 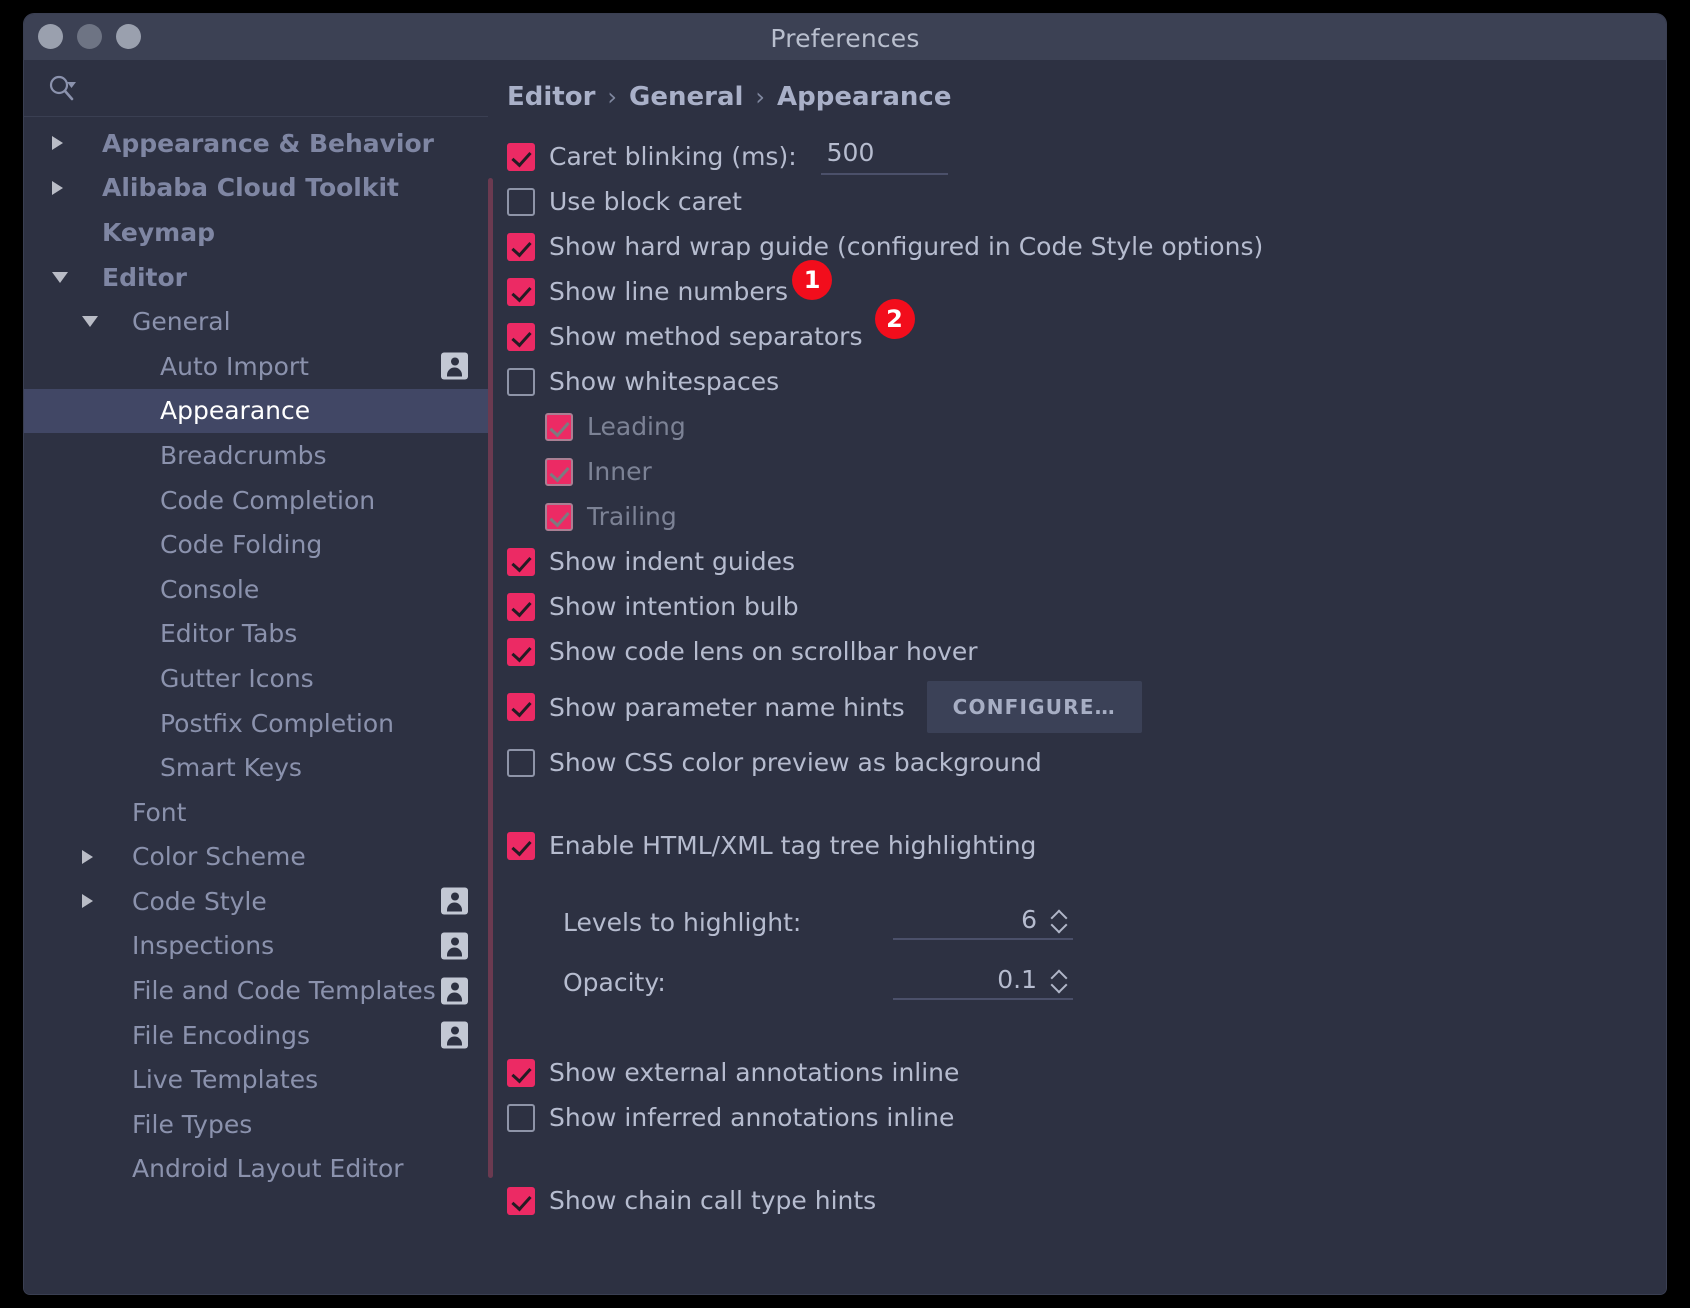 What do you see at coordinates (1086, 156) in the screenshot?
I see `option-caret-blinking: Caret blinking (ms): 500` at bounding box center [1086, 156].